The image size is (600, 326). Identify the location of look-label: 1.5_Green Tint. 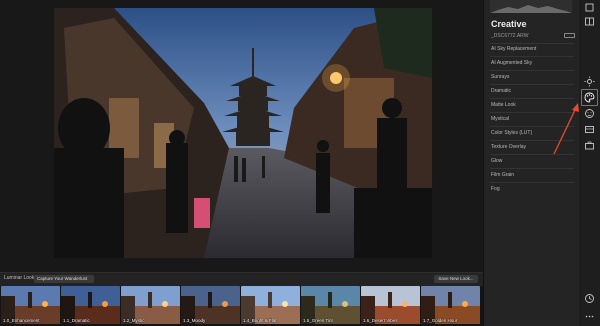
(318, 320).